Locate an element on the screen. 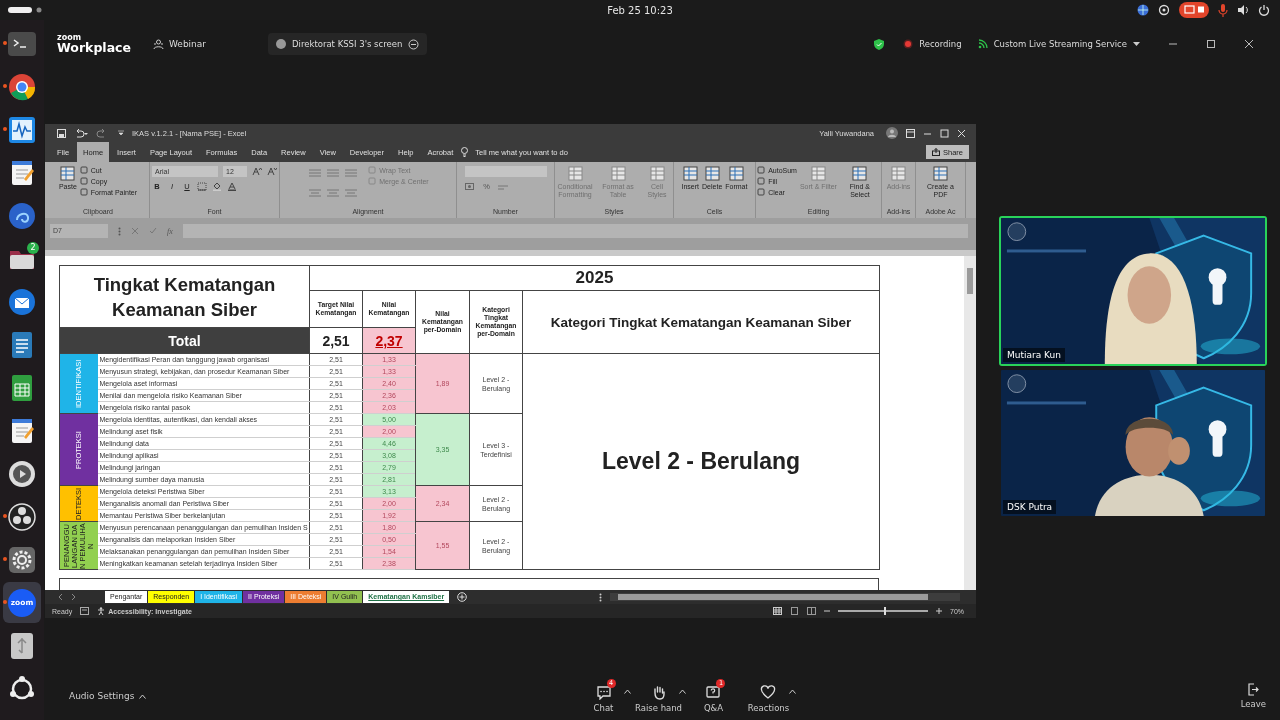 The width and height of the screenshot is (1280, 720). next-sheet-icon is located at coordinates (74, 597).